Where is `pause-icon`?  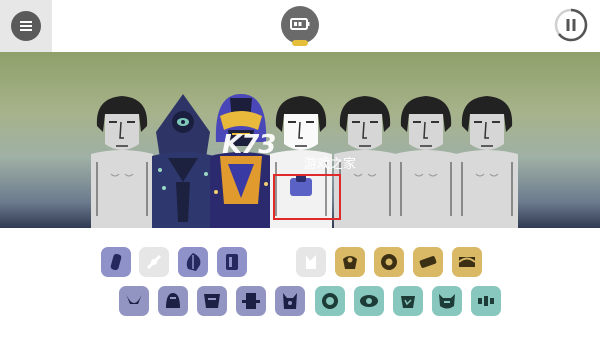
pause-icon is located at coordinates (571, 25).